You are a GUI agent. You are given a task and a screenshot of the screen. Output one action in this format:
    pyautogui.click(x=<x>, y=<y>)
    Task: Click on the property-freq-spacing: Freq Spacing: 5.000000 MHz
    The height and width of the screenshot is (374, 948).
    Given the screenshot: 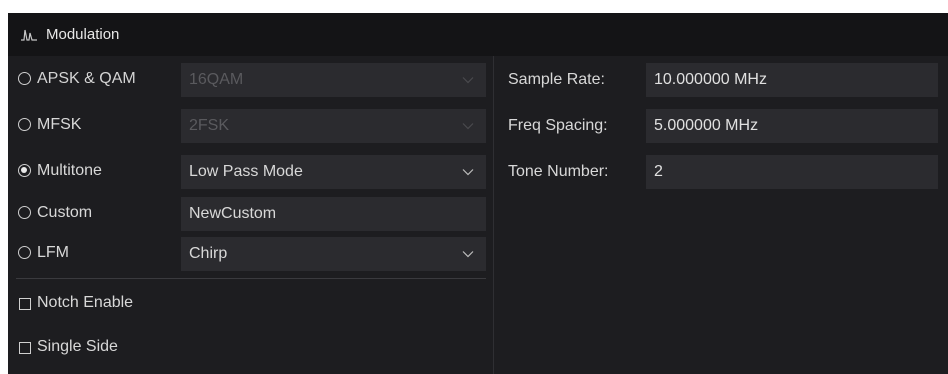 What is the action you would take?
    pyautogui.click(x=723, y=126)
    